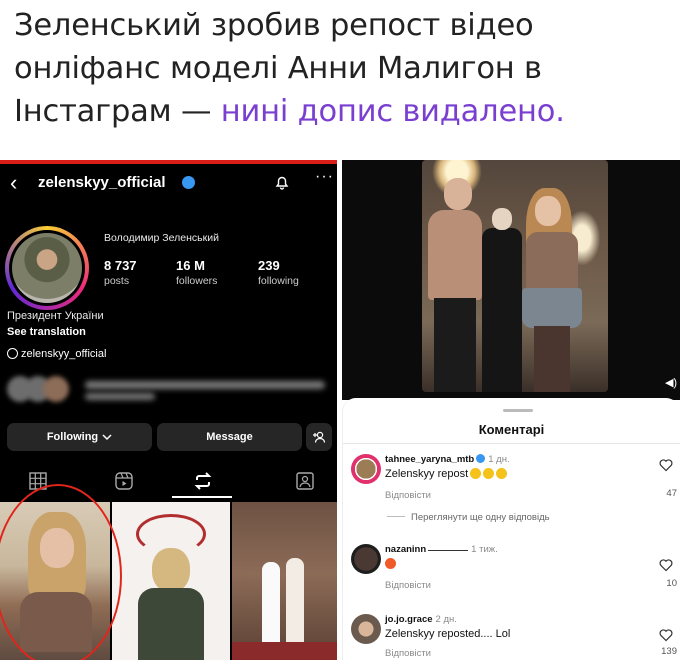  Describe the element at coordinates (671, 583) in the screenshot. I see `like-count: 10` at that location.